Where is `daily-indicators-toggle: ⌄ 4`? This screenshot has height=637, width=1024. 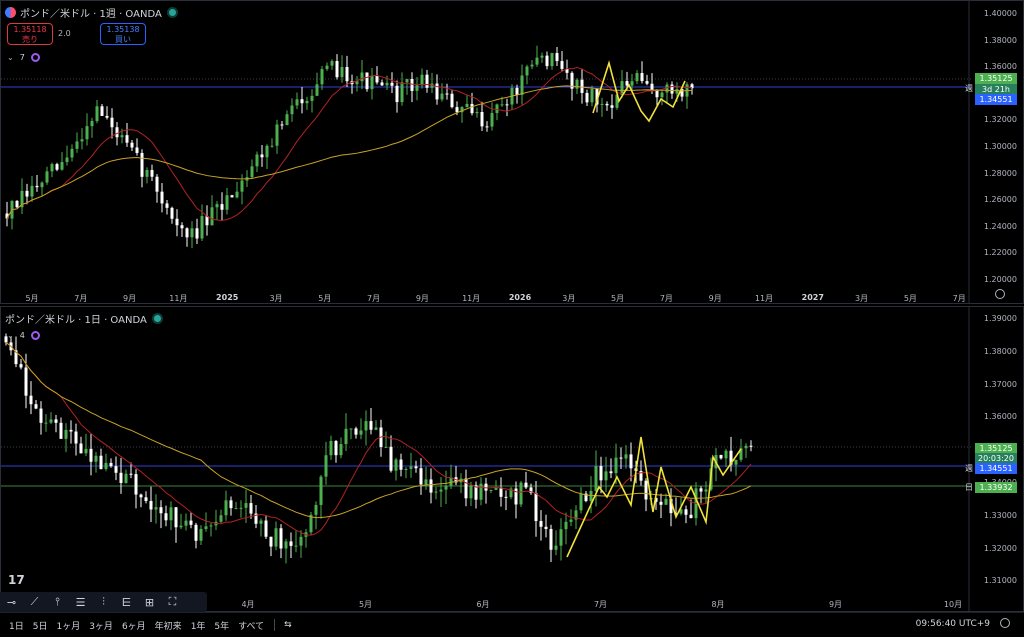
daily-indicators-toggle: ⌄ 4 is located at coordinates (23, 335).